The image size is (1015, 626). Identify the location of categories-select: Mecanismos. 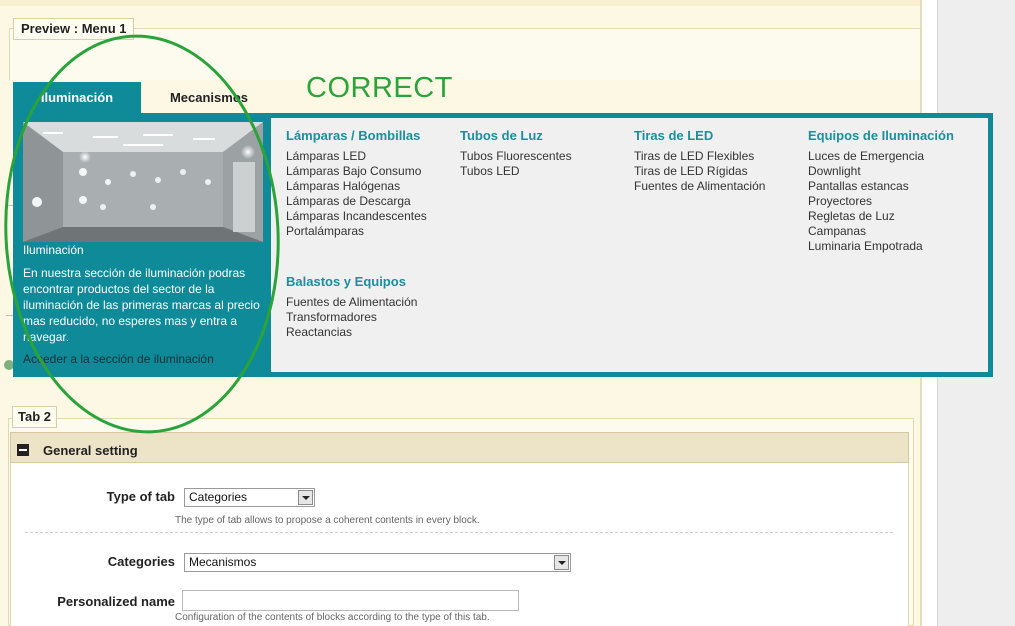
(377, 562).